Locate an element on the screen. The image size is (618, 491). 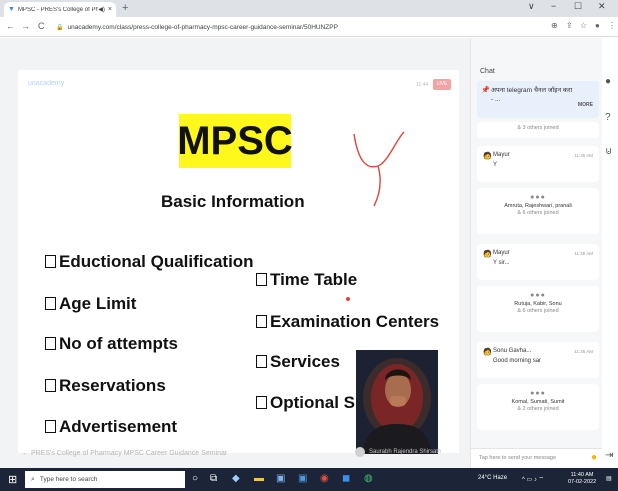
task-view-icon: ⧉ is located at coordinates (213, 478).